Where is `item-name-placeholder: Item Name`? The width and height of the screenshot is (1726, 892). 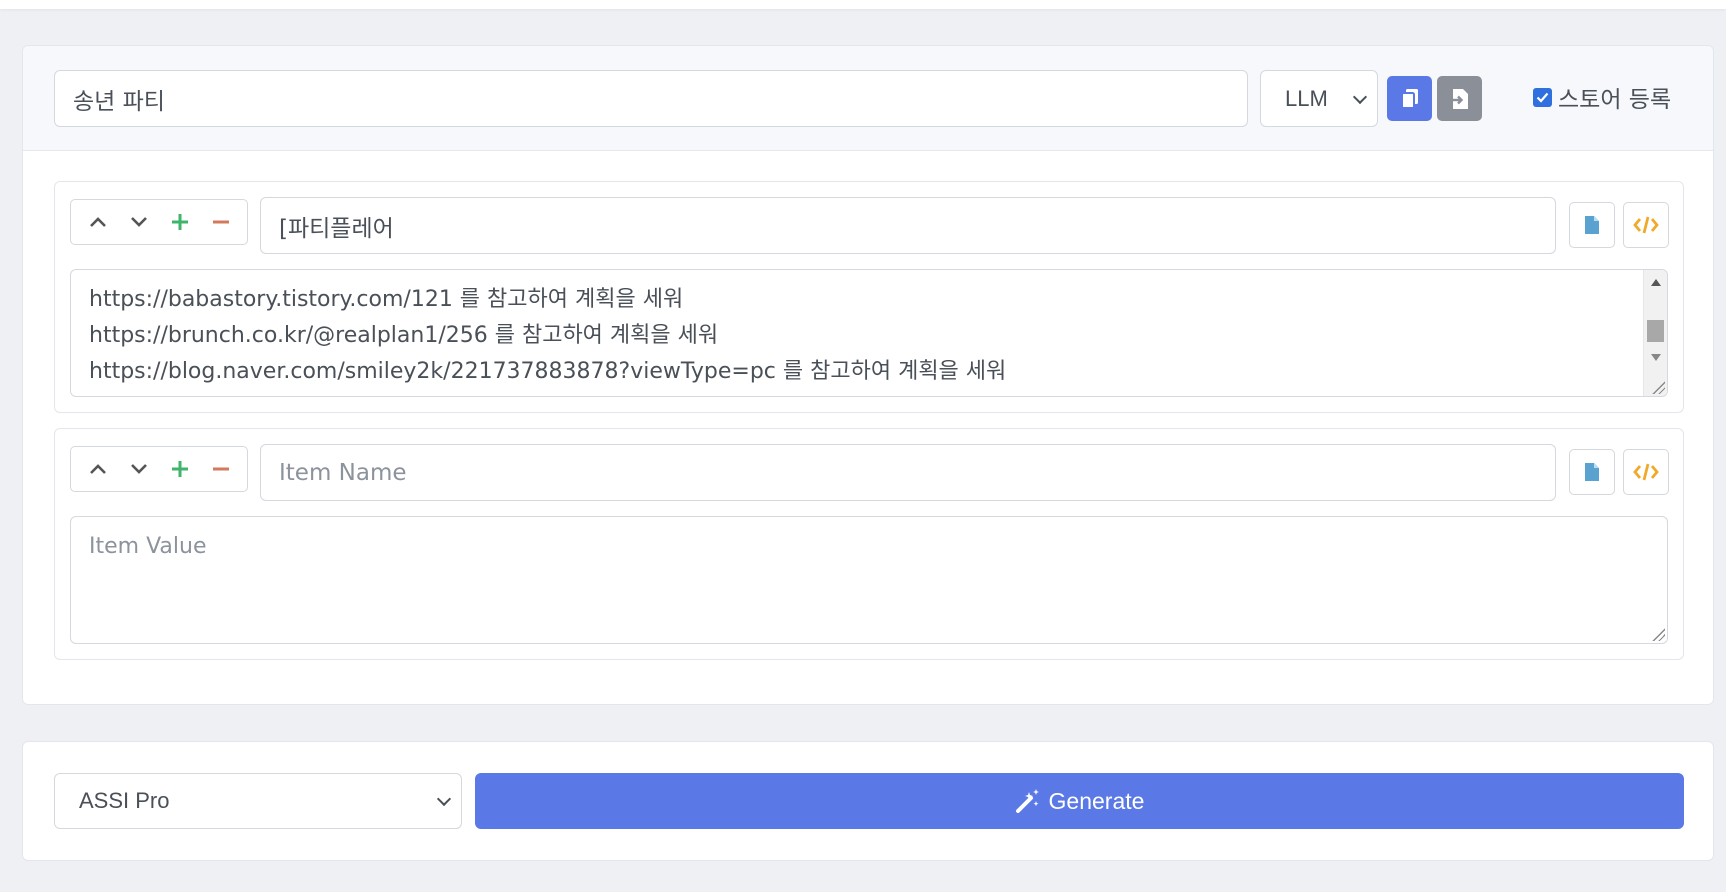 item-name-placeholder: Item Name is located at coordinates (343, 472).